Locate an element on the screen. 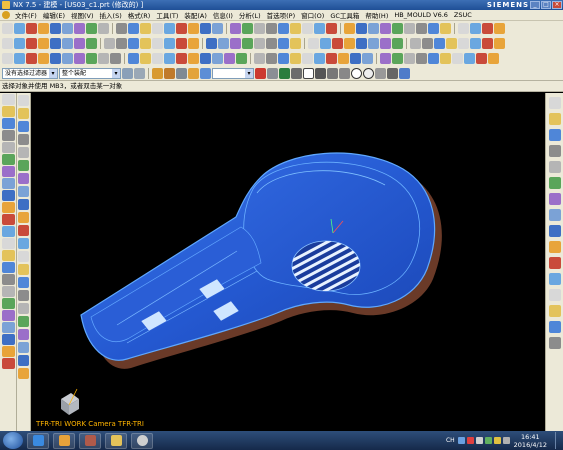 This screenshot has width=563, height=450. selection-icon is located at coordinates (193, 73).